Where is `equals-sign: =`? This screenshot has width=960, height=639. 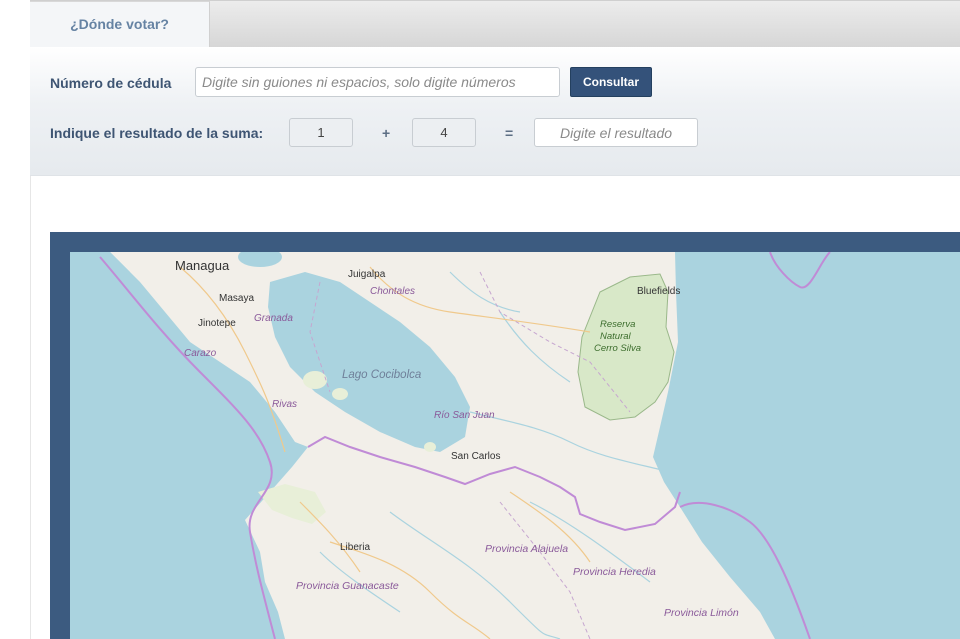 equals-sign: = is located at coordinates (509, 133).